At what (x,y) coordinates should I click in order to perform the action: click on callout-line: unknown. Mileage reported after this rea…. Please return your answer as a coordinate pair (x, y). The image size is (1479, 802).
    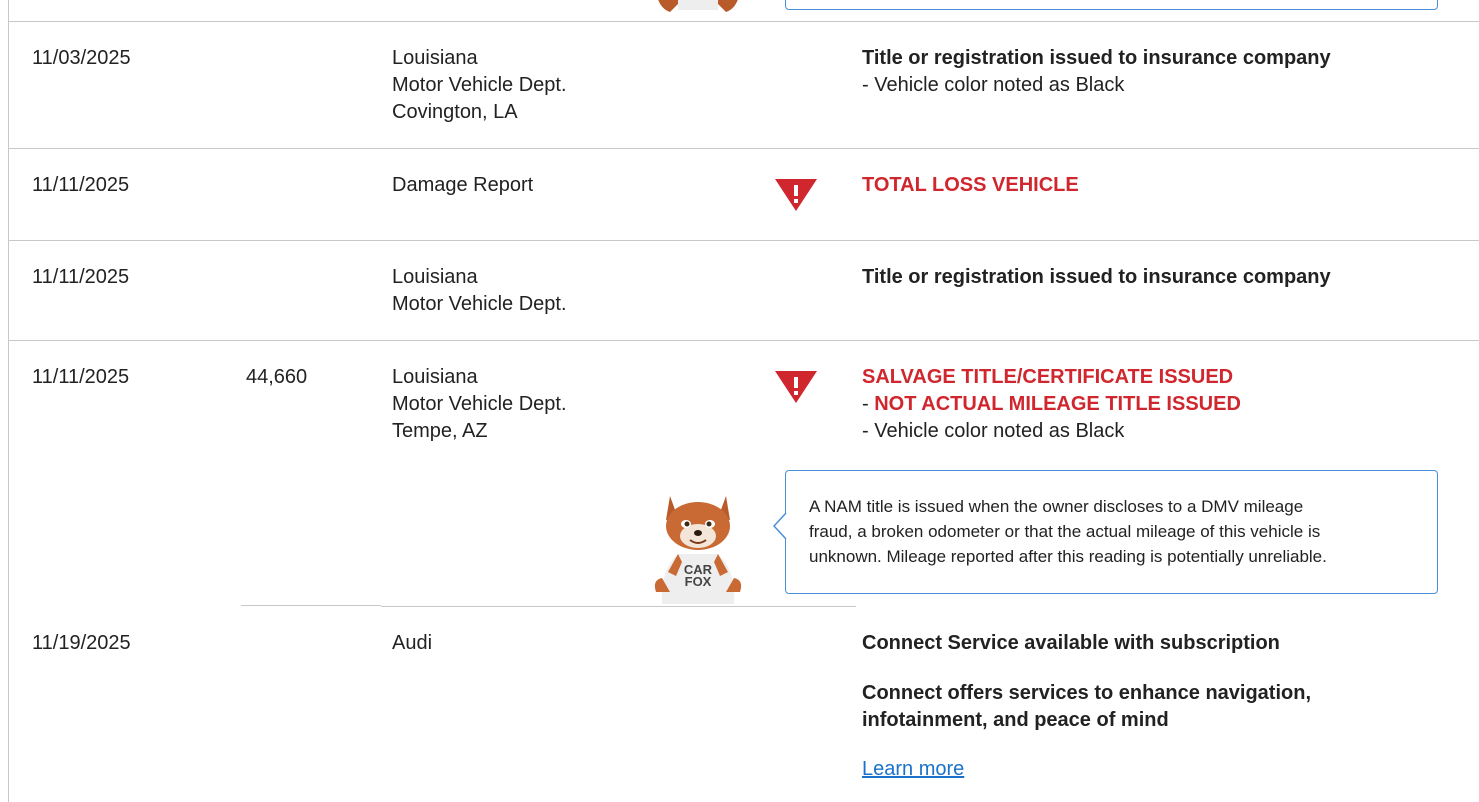
    Looking at the image, I should click on (1068, 556).